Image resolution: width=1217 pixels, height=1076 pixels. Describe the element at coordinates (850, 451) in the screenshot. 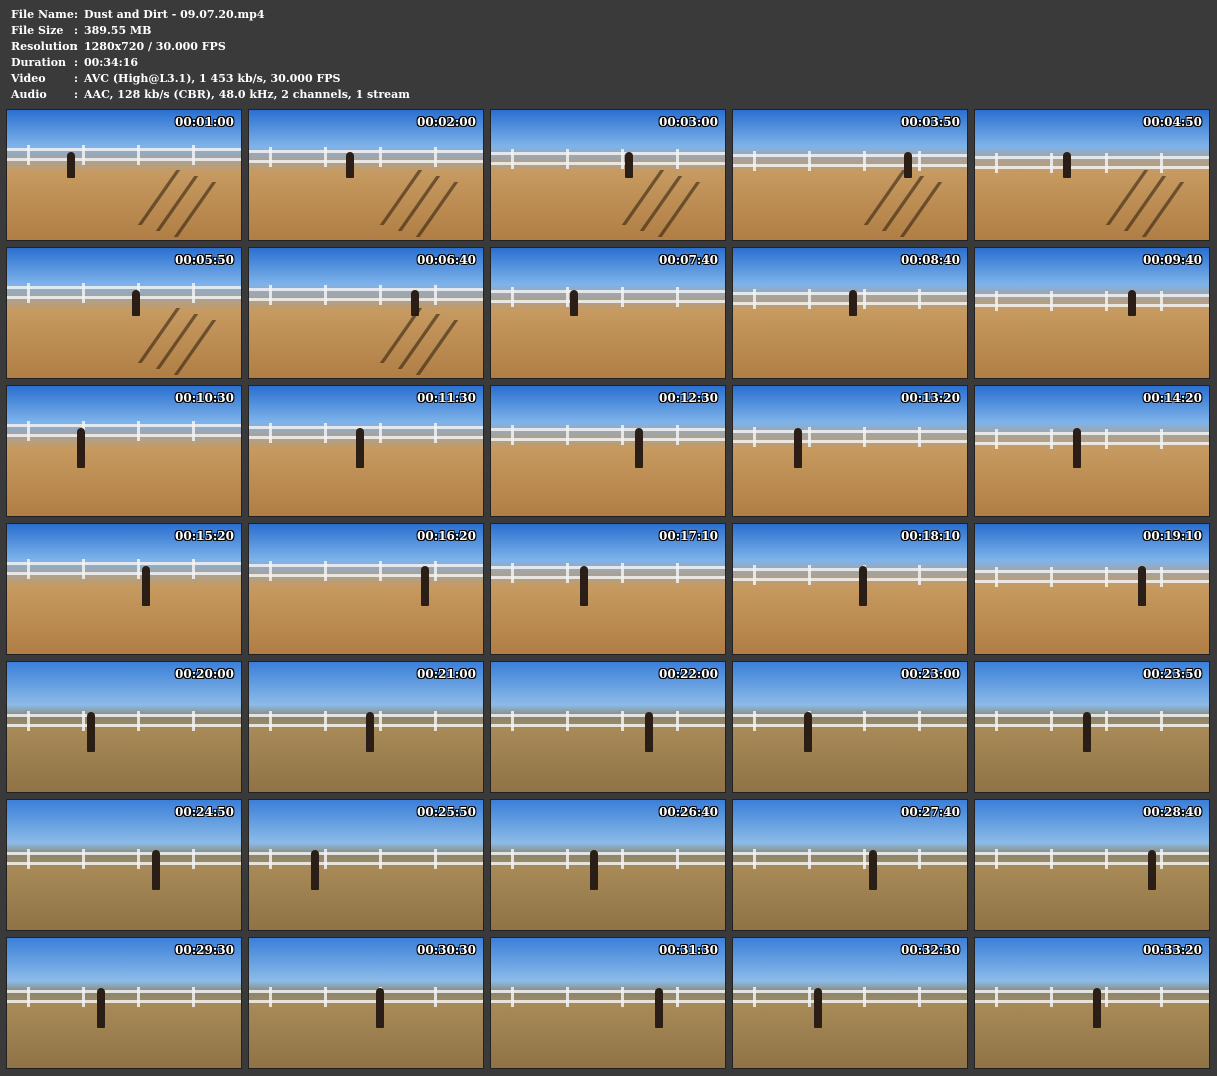

I see `video-thumbnail: 00:13:20` at that location.